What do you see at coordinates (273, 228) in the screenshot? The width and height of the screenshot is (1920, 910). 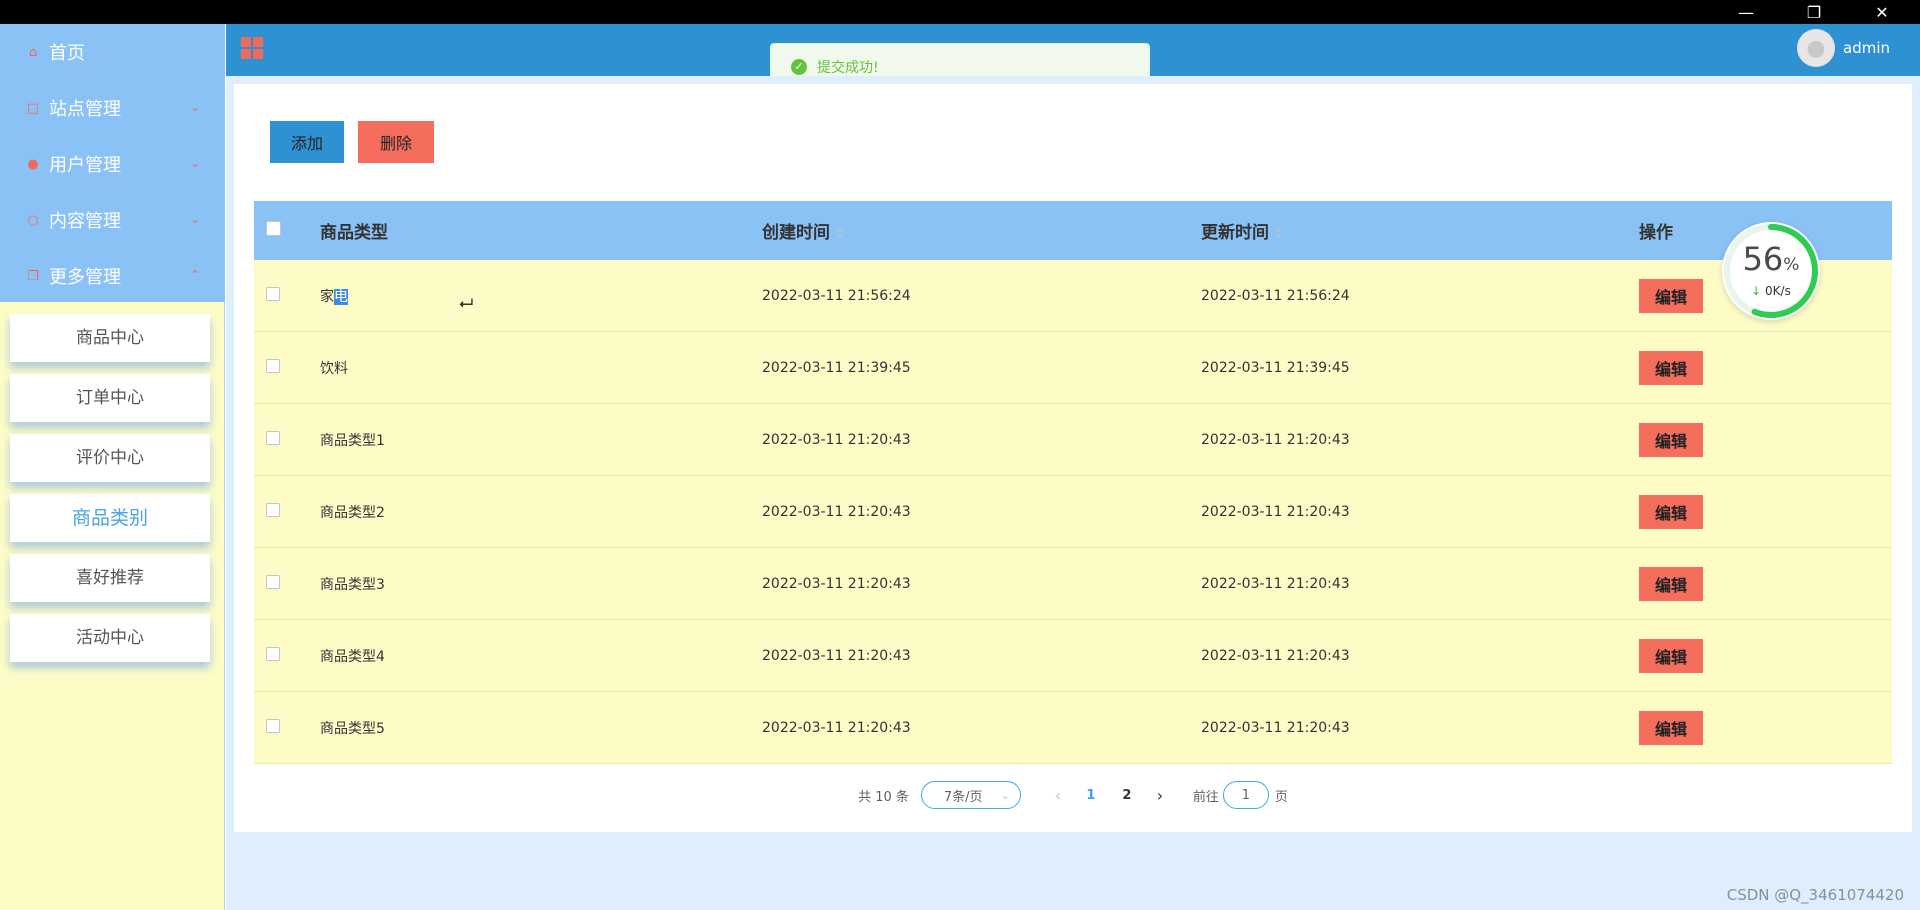 I see `select-all-checkbox` at bounding box center [273, 228].